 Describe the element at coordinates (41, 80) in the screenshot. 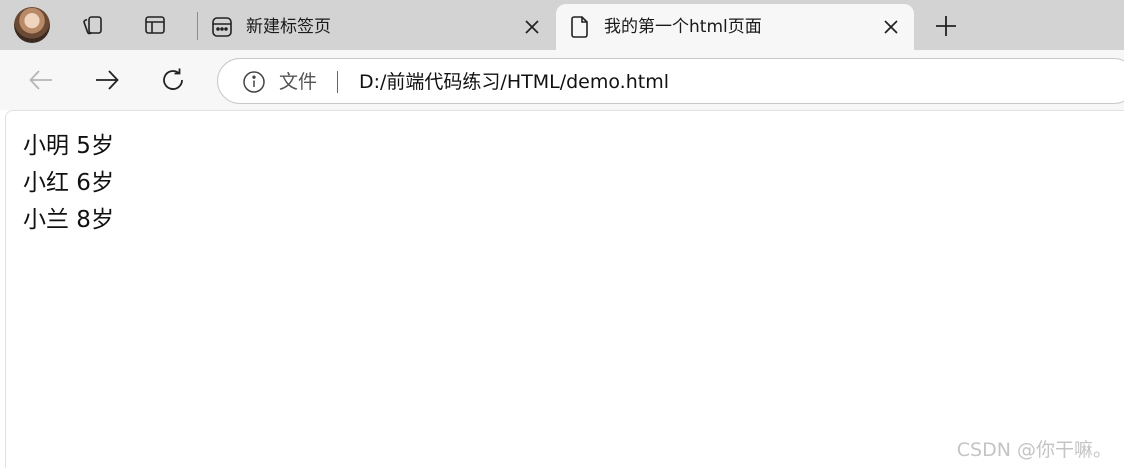

I see `back-arrow-icon` at that location.